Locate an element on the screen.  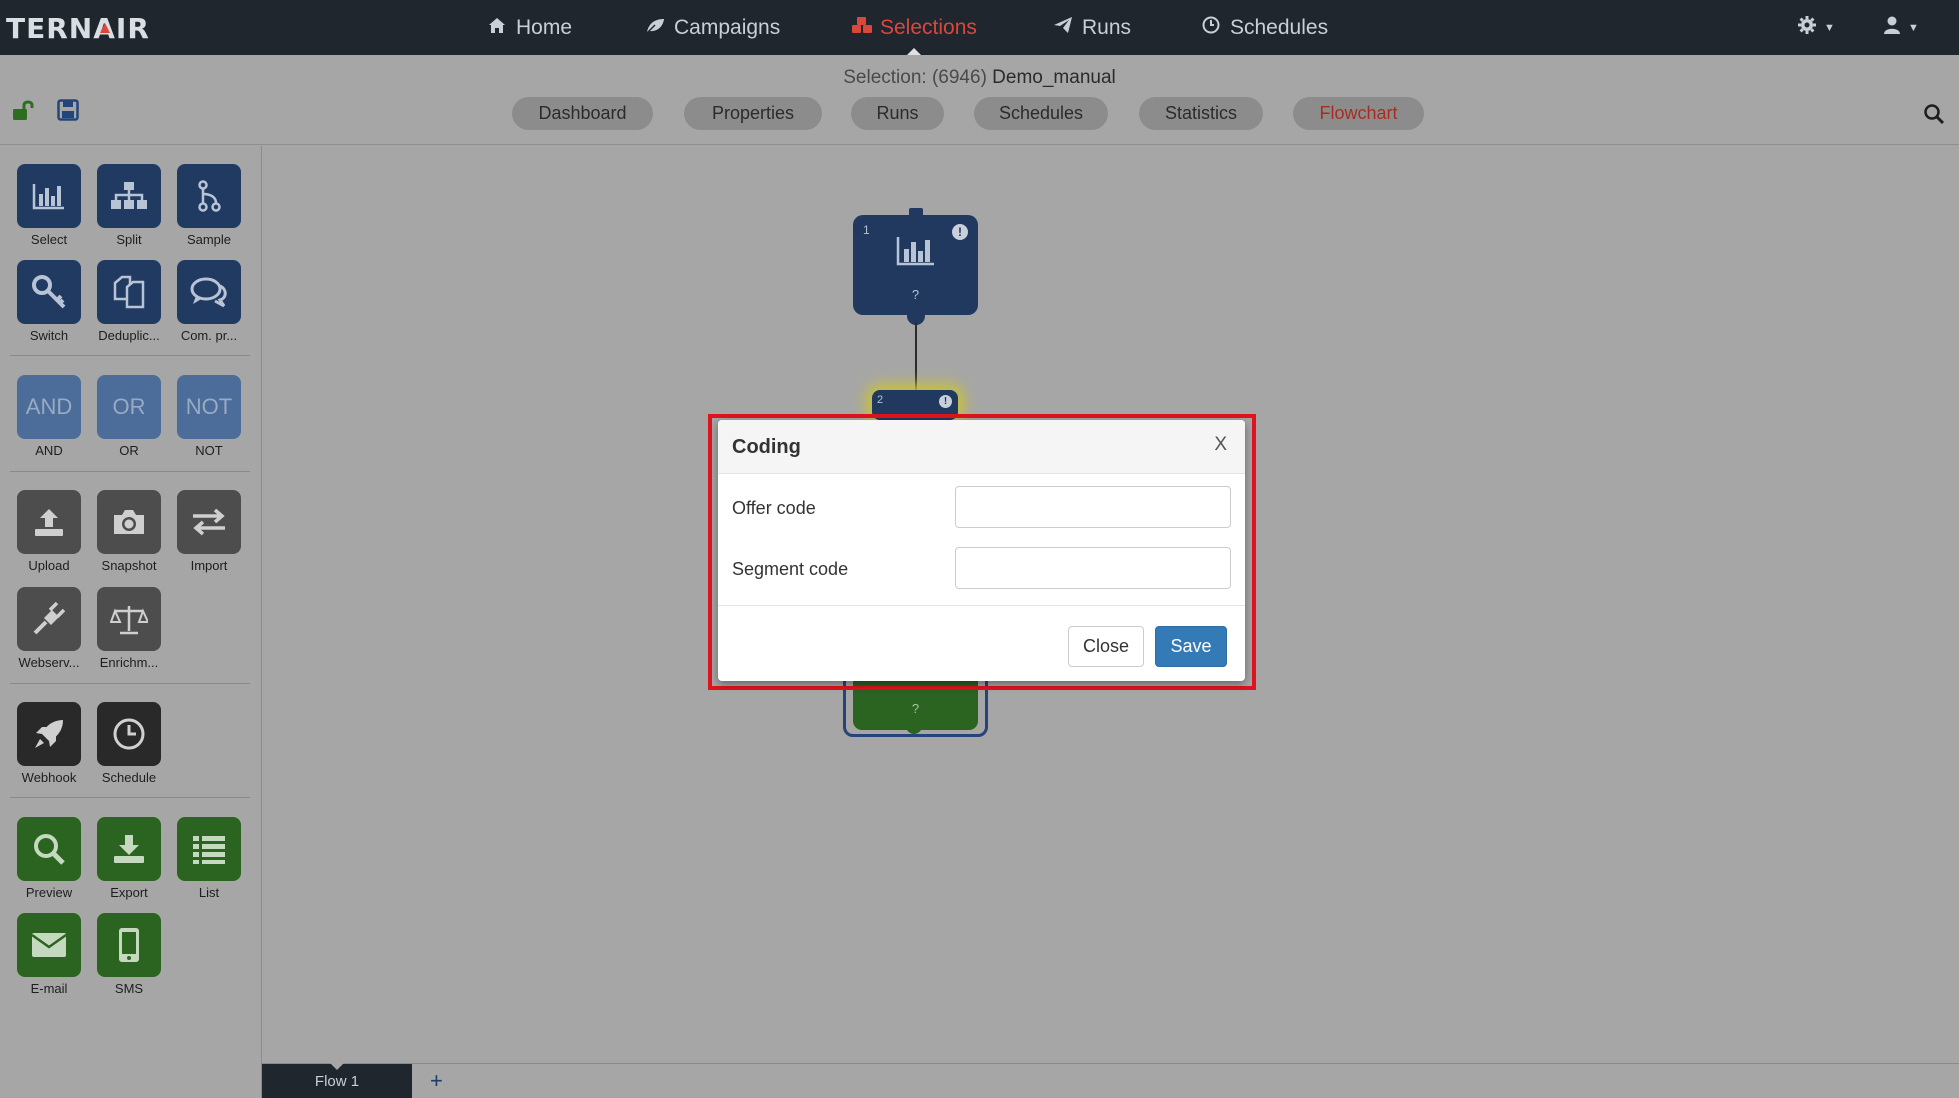
segment-code-input is located at coordinates (1093, 568).